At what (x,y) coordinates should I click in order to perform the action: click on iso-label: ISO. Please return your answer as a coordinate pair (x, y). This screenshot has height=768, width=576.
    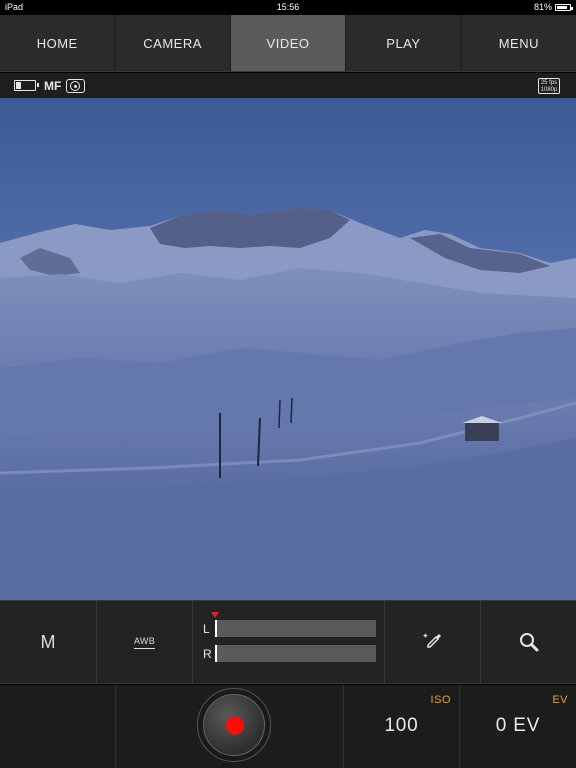
    Looking at the image, I should click on (440, 700).